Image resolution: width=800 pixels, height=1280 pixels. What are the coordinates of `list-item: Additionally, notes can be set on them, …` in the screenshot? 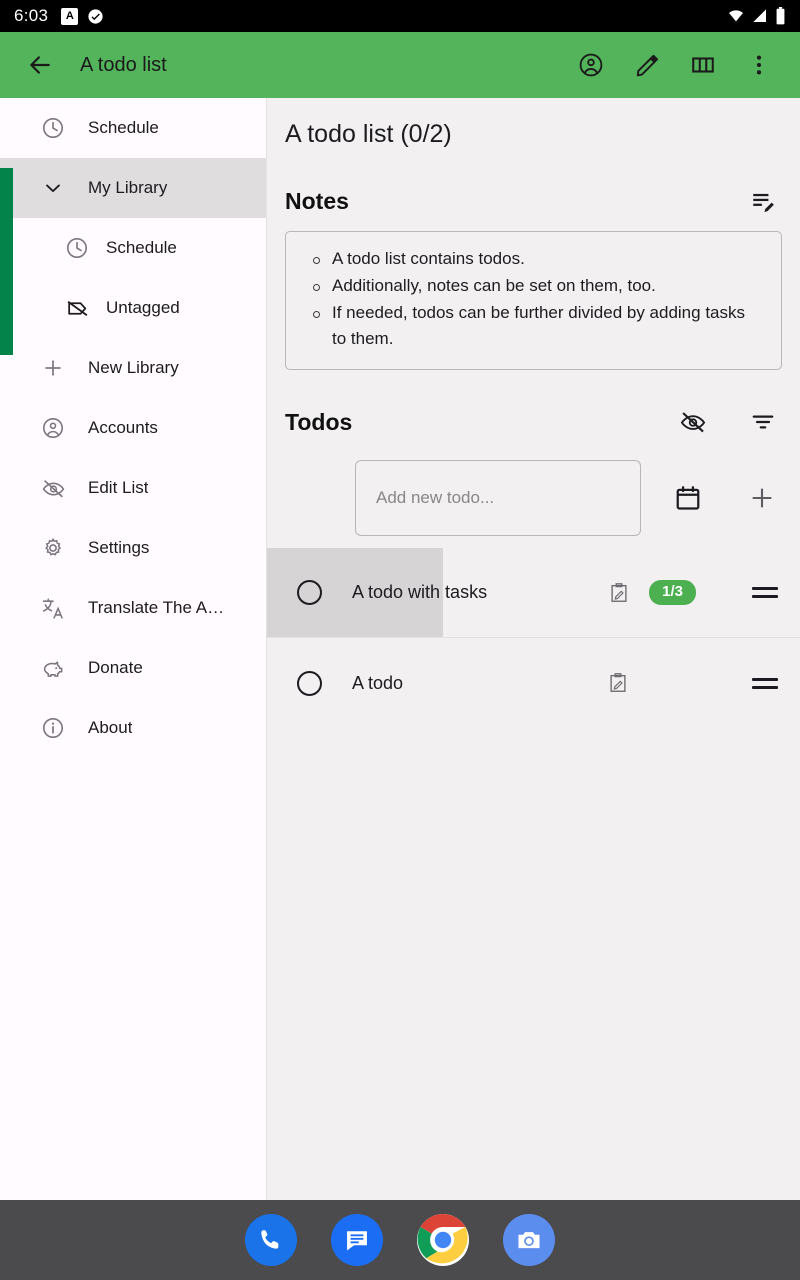 It's located at (533, 286).